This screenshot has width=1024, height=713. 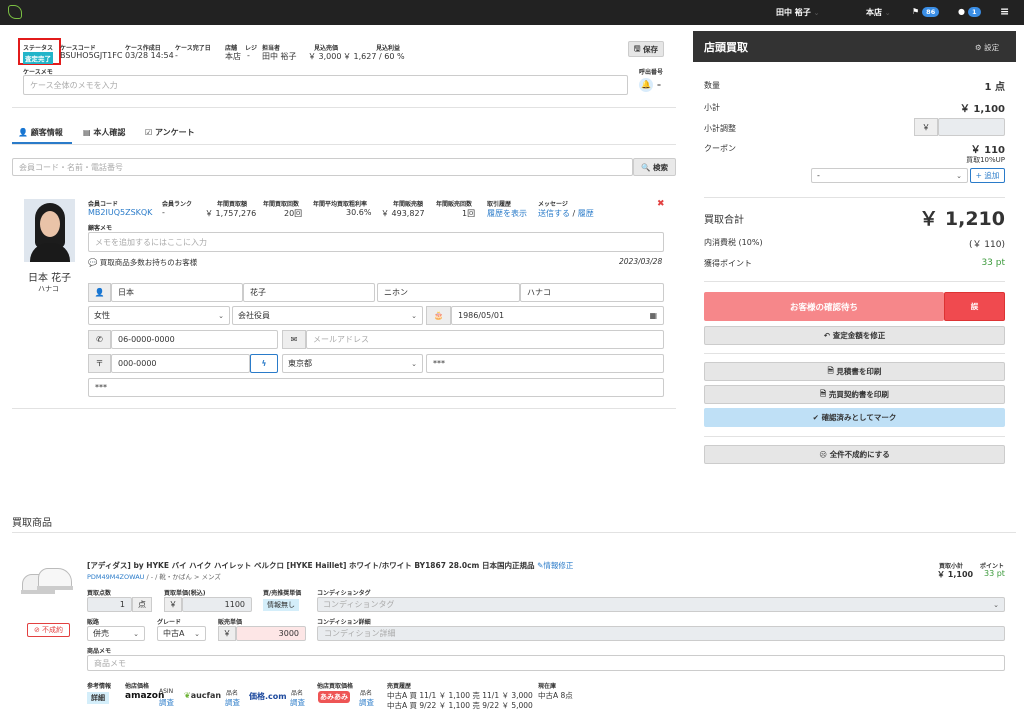 What do you see at coordinates (955, 574) in the screenshot?
I see `item-subtotal-value: ￥ 1,100` at bounding box center [955, 574].